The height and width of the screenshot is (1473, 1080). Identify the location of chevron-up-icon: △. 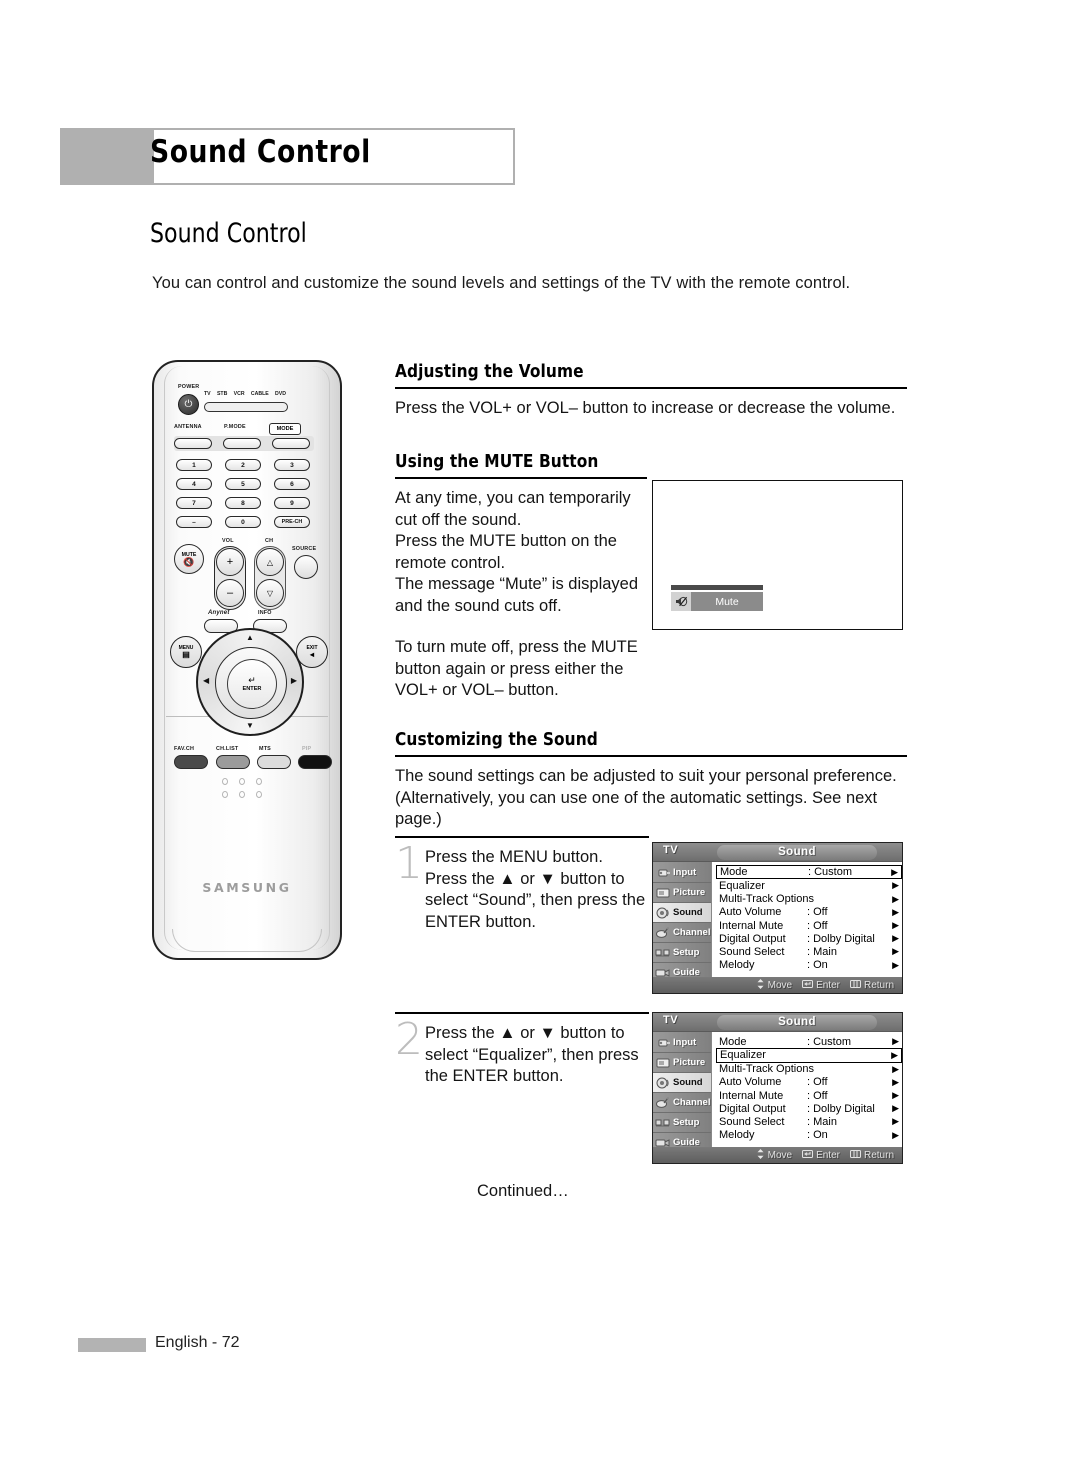
(270, 562).